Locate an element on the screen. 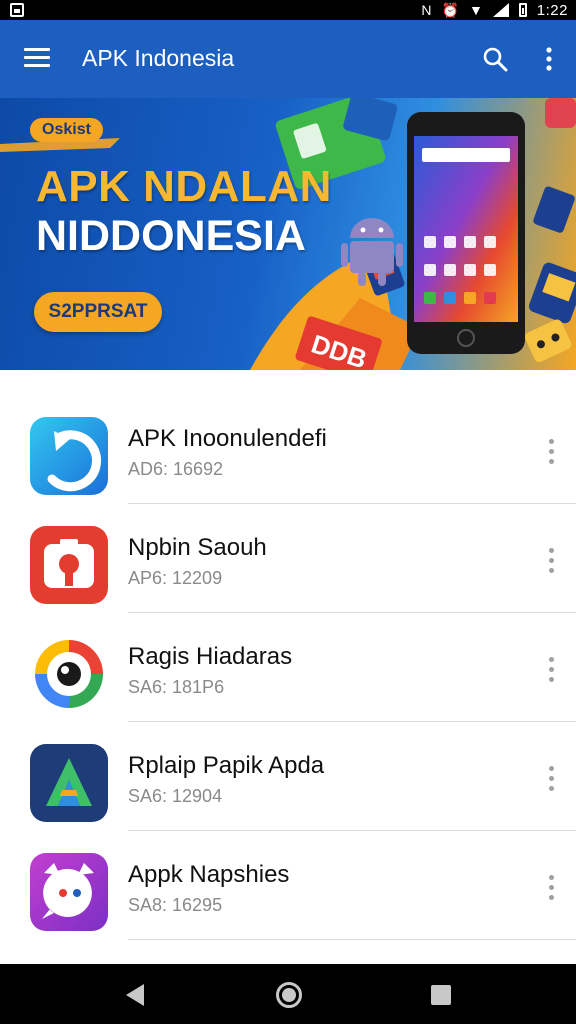 Image resolution: width=576 pixels, height=1024 pixels. app-size: AP6: 12209 is located at coordinates (175, 578).